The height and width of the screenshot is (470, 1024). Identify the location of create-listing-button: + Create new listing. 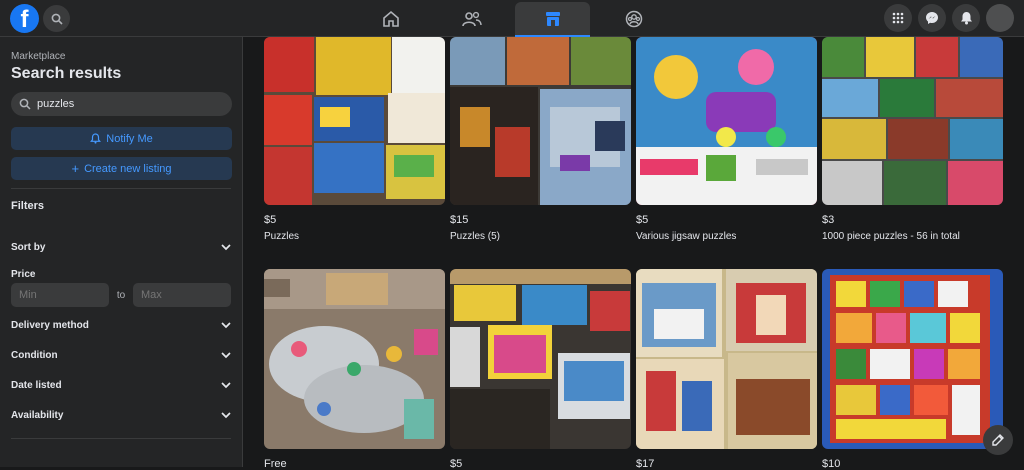
(121, 168).